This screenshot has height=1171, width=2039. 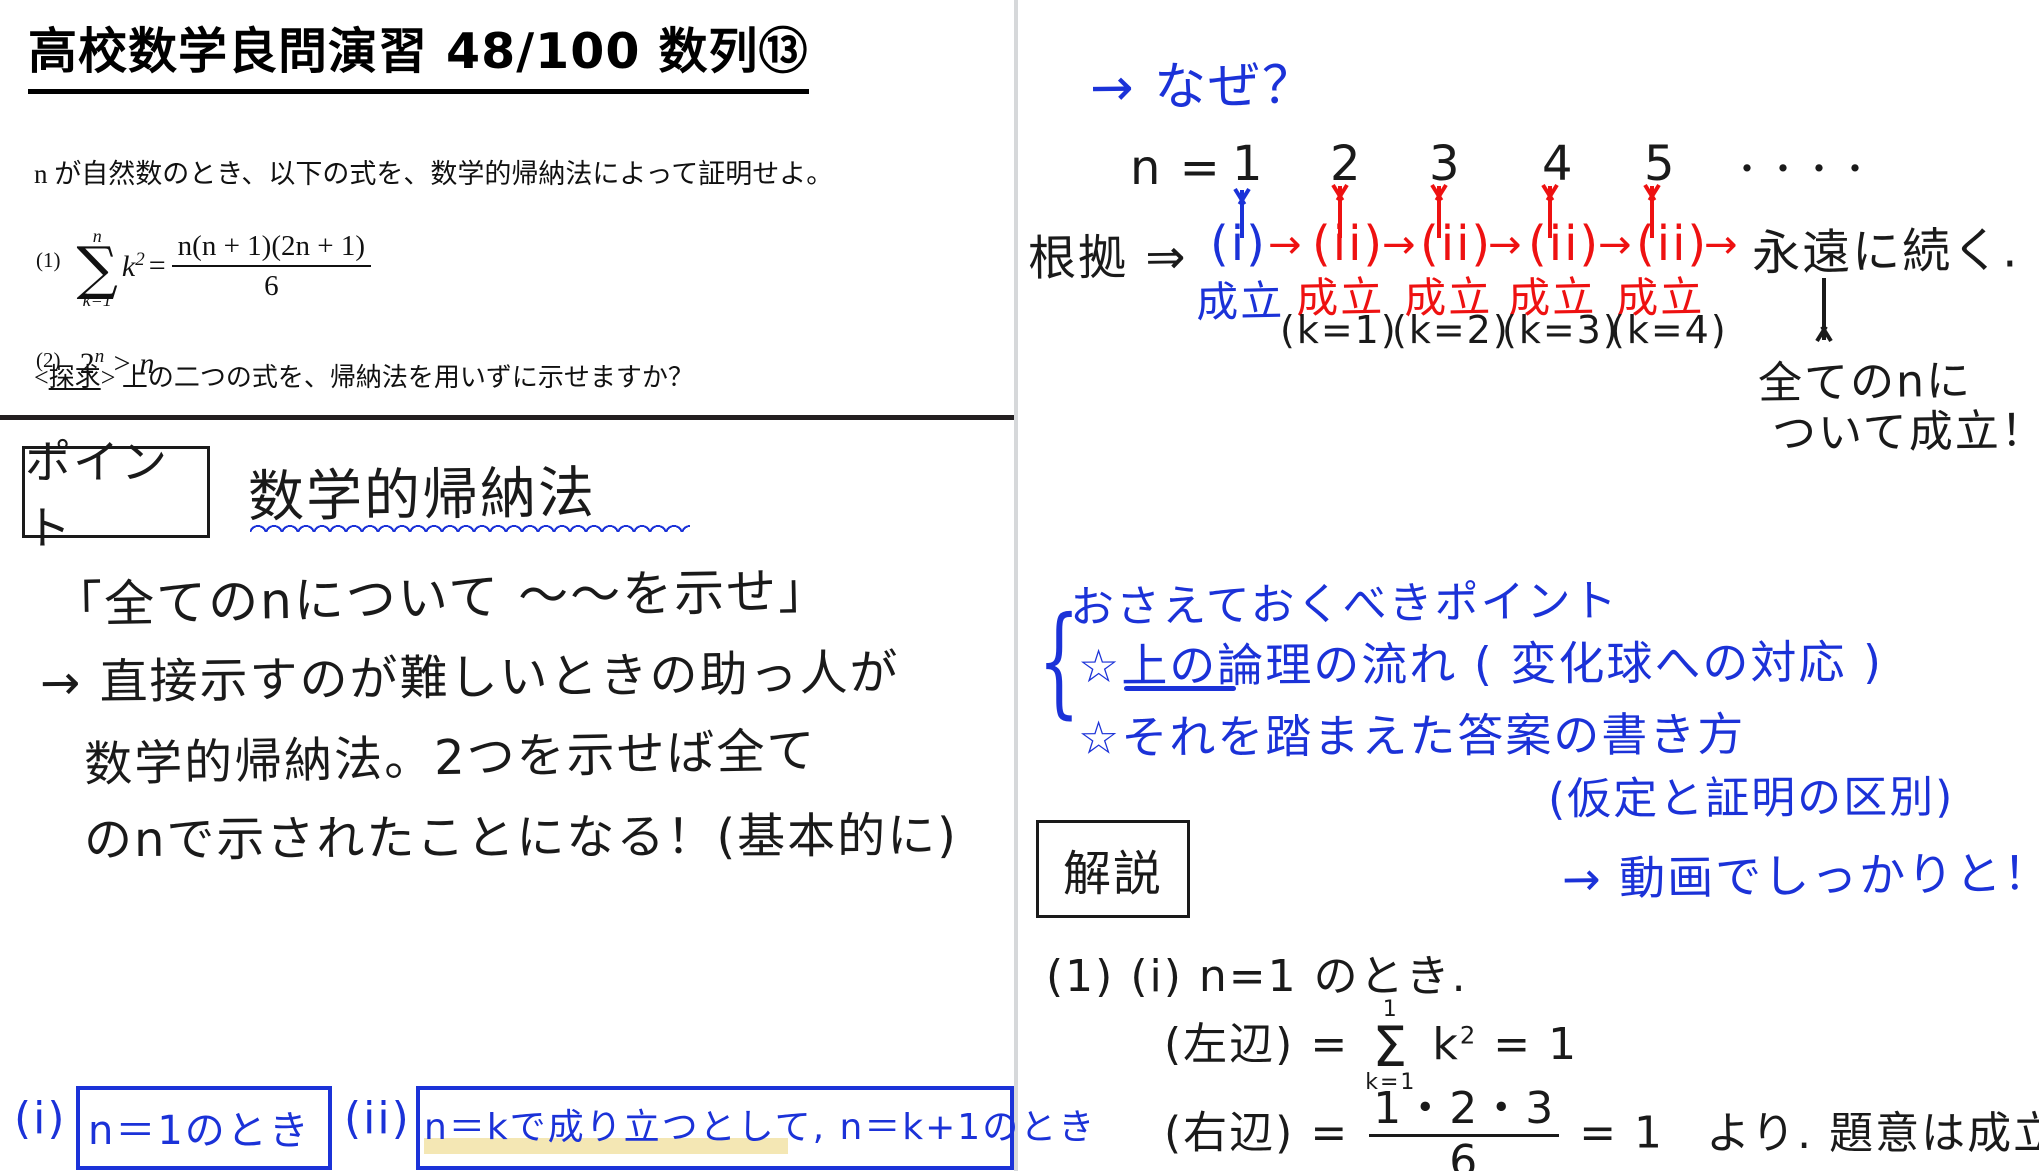 I want to click on lhs-summation-symbol: 1 Σ k=1, so click(x=1390, y=1046).